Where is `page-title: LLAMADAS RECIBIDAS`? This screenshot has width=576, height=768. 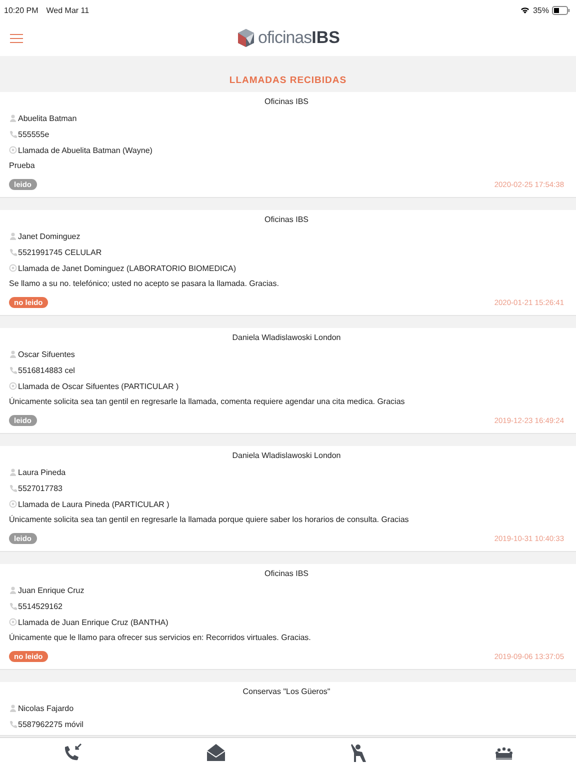 page-title: LLAMADAS RECIBIDAS is located at coordinates (288, 80).